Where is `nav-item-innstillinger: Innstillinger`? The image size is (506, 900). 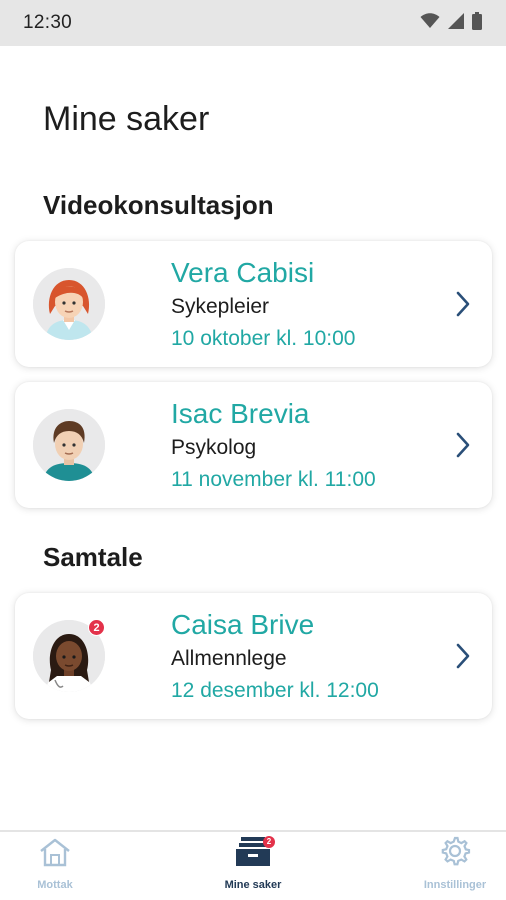 nav-item-innstillinger: Innstillinger is located at coordinates (453, 863).